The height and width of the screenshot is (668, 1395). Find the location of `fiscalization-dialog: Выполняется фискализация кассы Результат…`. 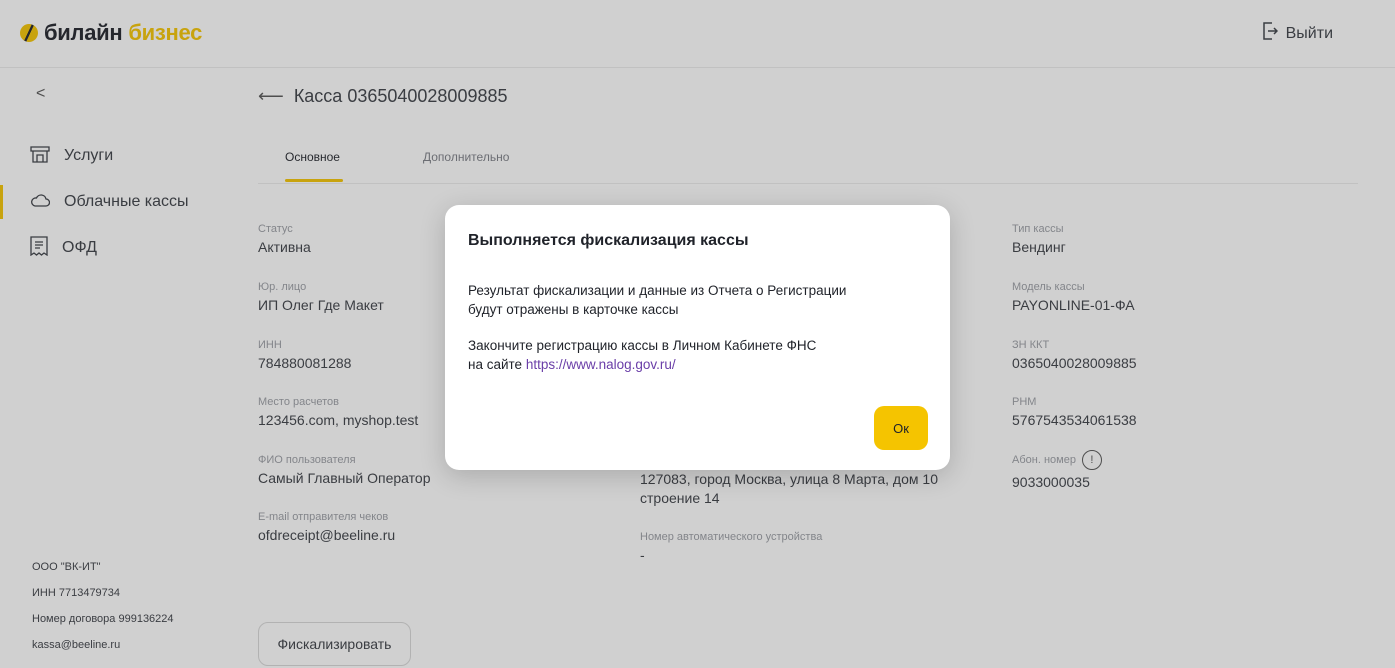

fiscalization-dialog: Выполняется фискализация кассы Результат… is located at coordinates (697, 337).